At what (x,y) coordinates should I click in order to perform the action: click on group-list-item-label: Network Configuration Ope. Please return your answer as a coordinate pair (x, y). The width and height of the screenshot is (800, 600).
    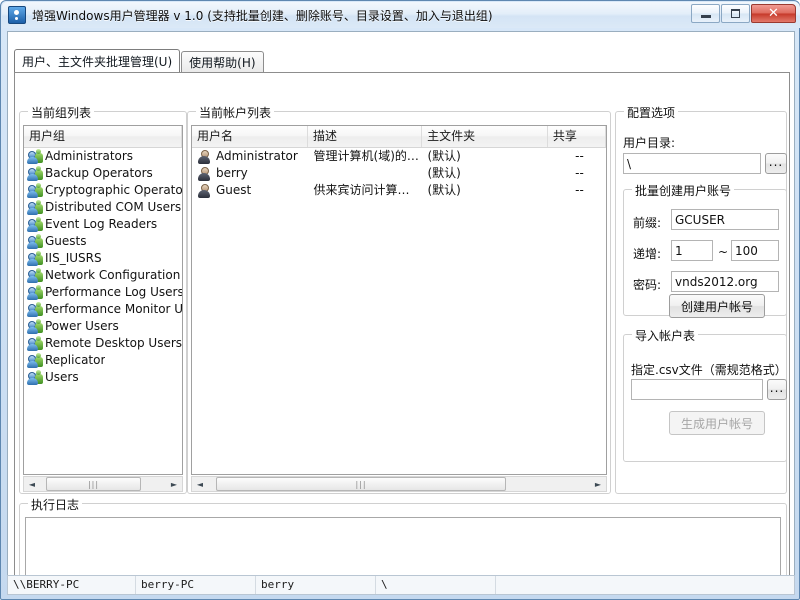
    Looking at the image, I should click on (113, 275).